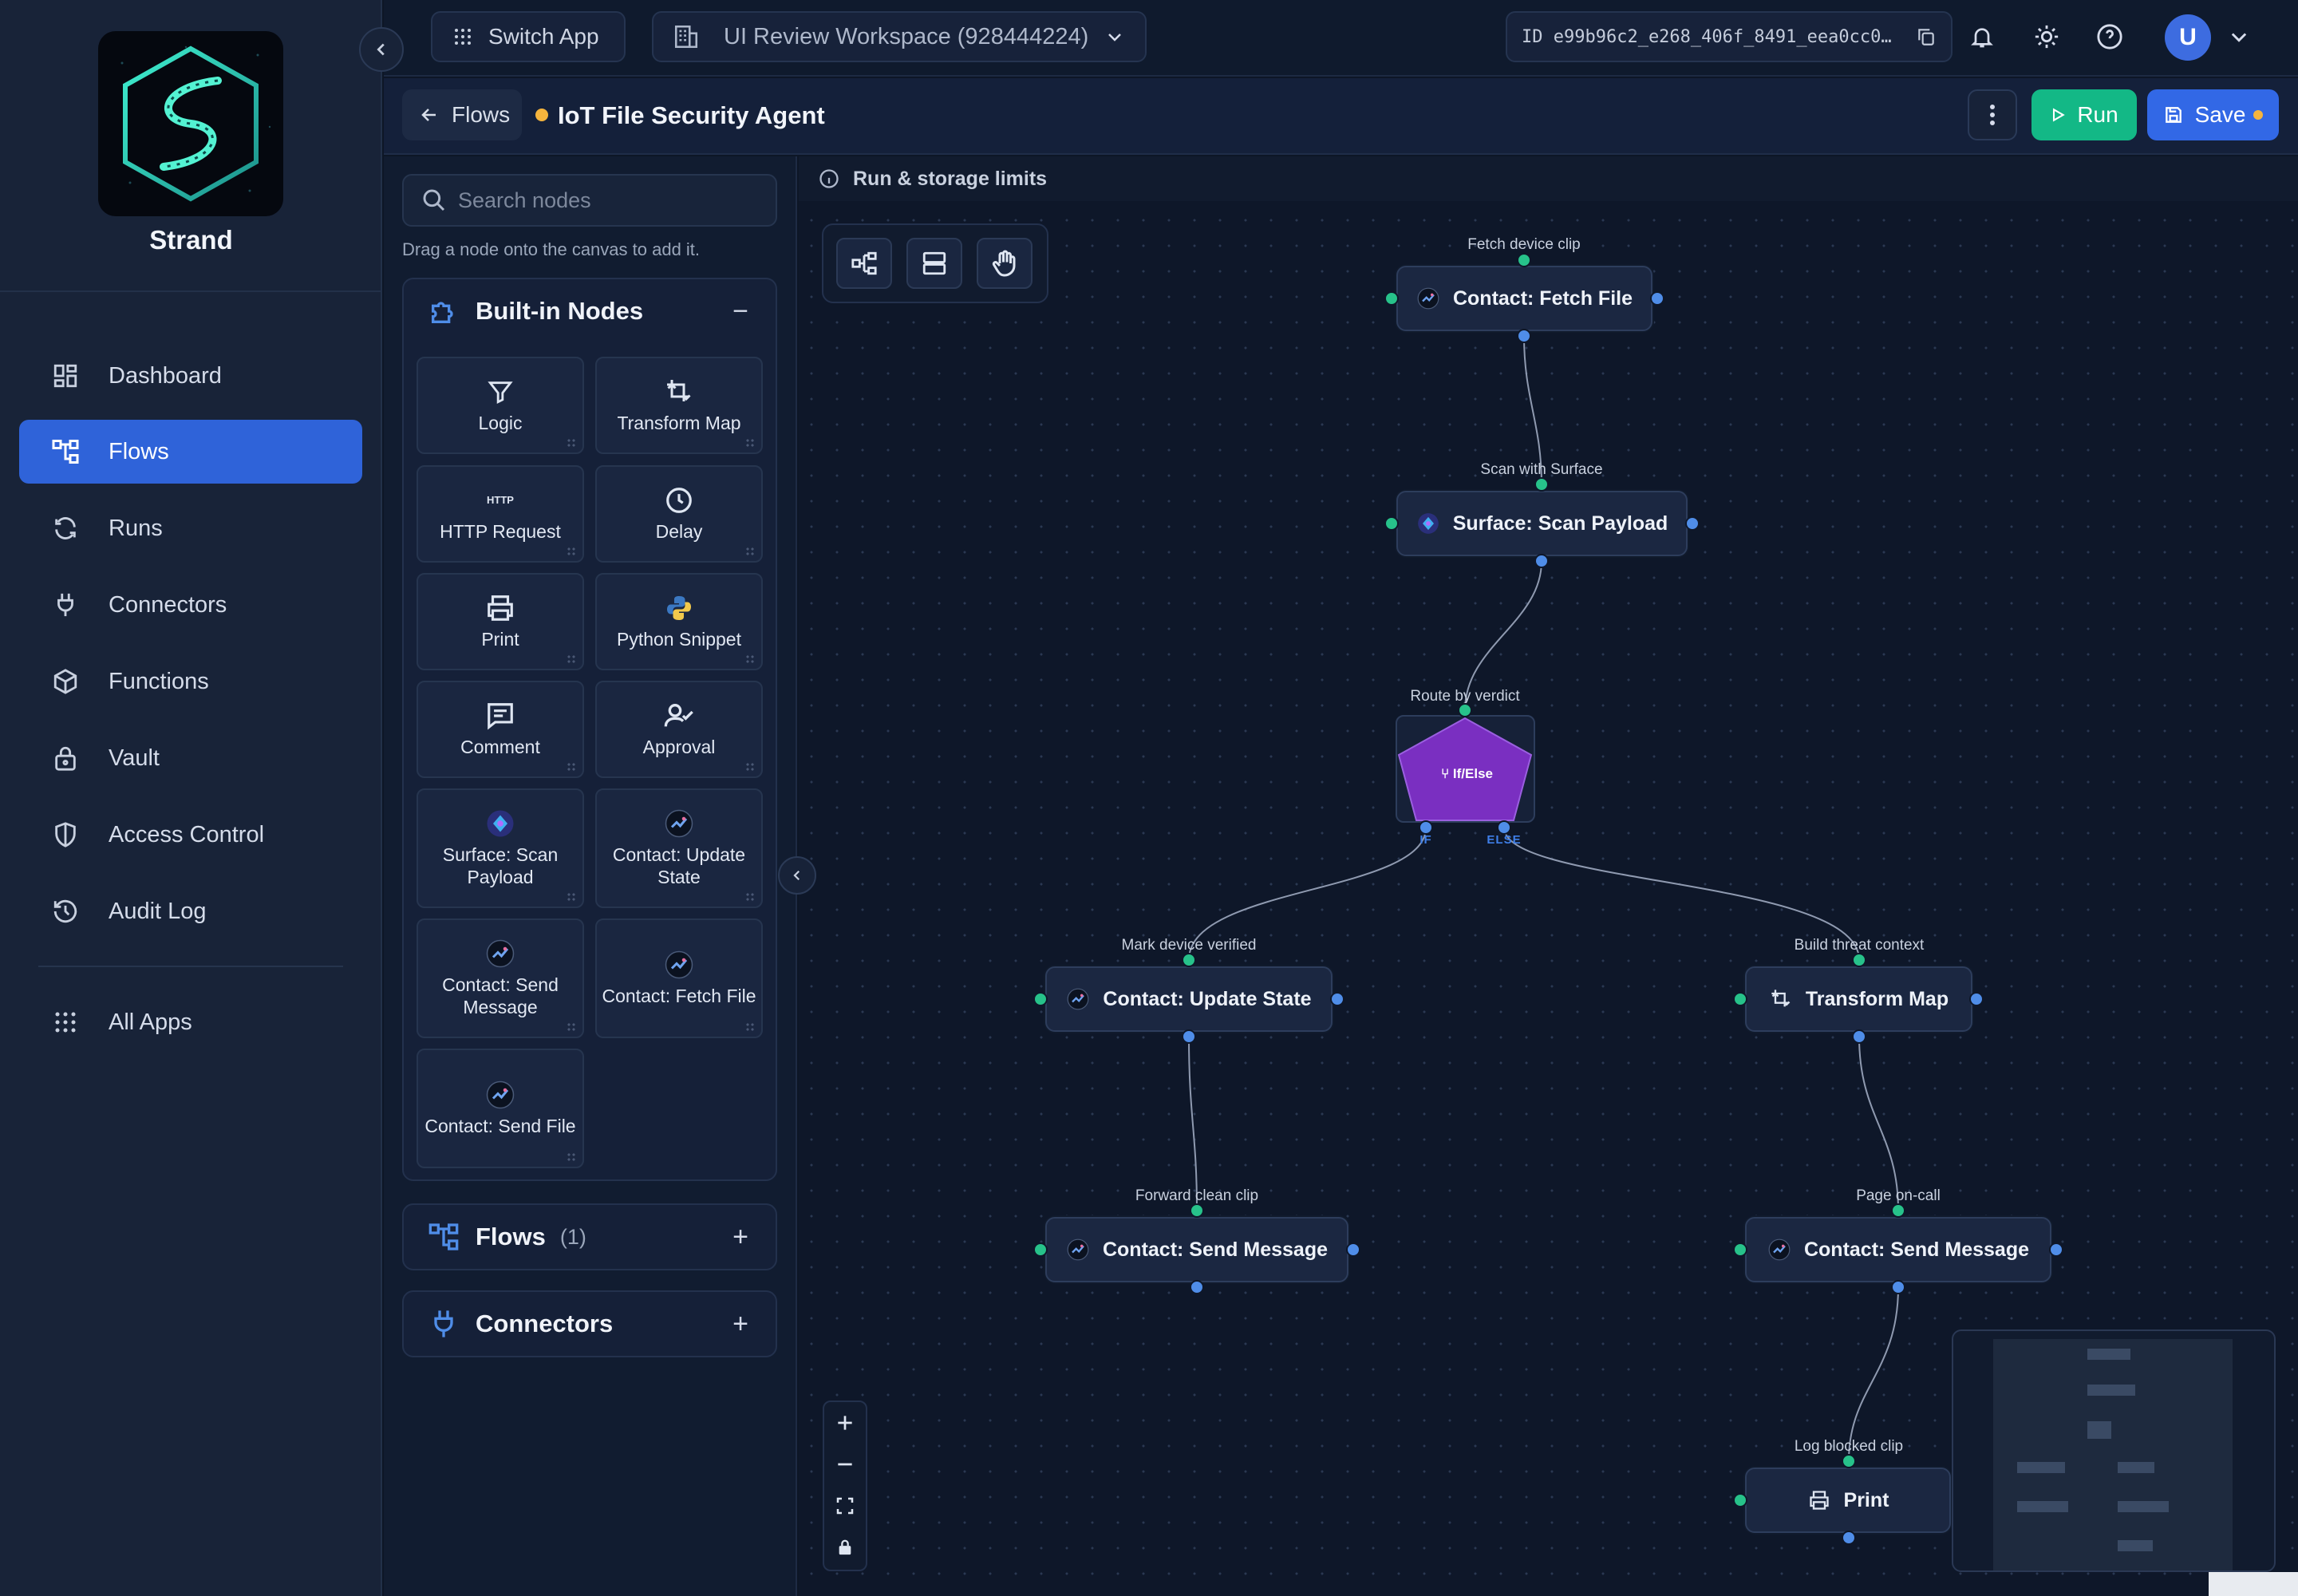 This screenshot has width=2298, height=1596. What do you see at coordinates (1781, 999) in the screenshot?
I see `transform-icon` at bounding box center [1781, 999].